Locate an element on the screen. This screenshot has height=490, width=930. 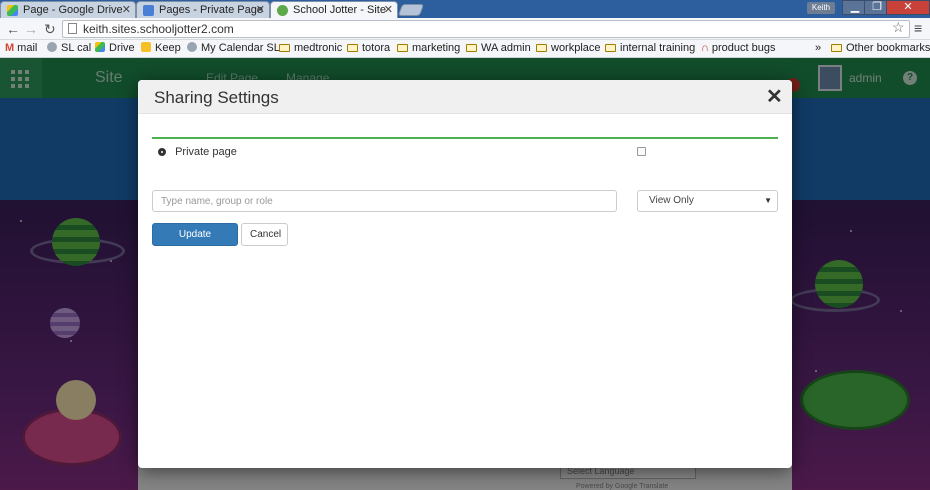
reload-icon: ↻ is located at coordinates (50, 29).